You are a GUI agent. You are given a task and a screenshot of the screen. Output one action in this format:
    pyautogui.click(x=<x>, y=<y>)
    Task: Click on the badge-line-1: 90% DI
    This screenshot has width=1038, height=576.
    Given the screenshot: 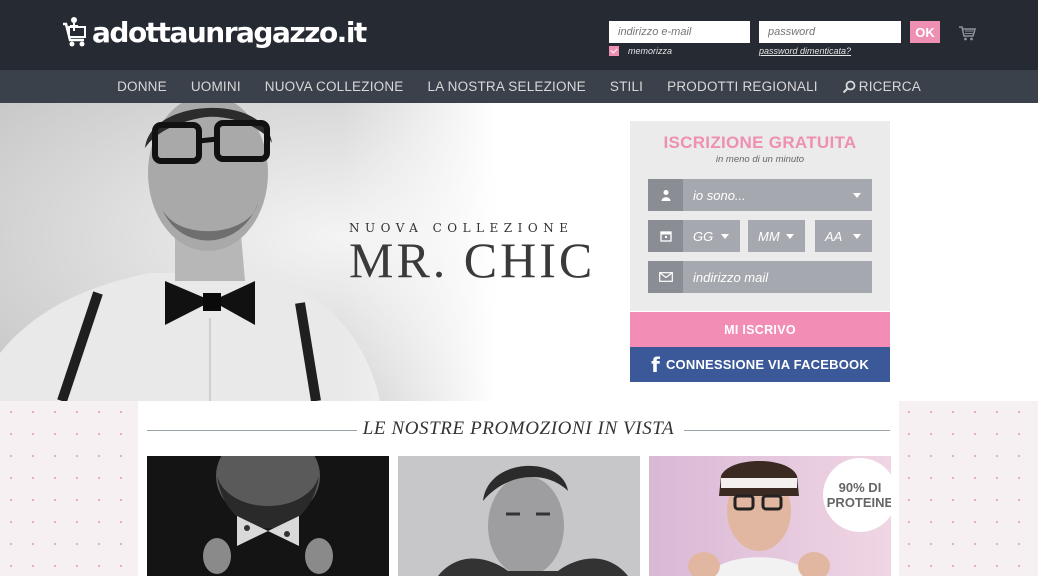 What is the action you would take?
    pyautogui.click(x=860, y=487)
    